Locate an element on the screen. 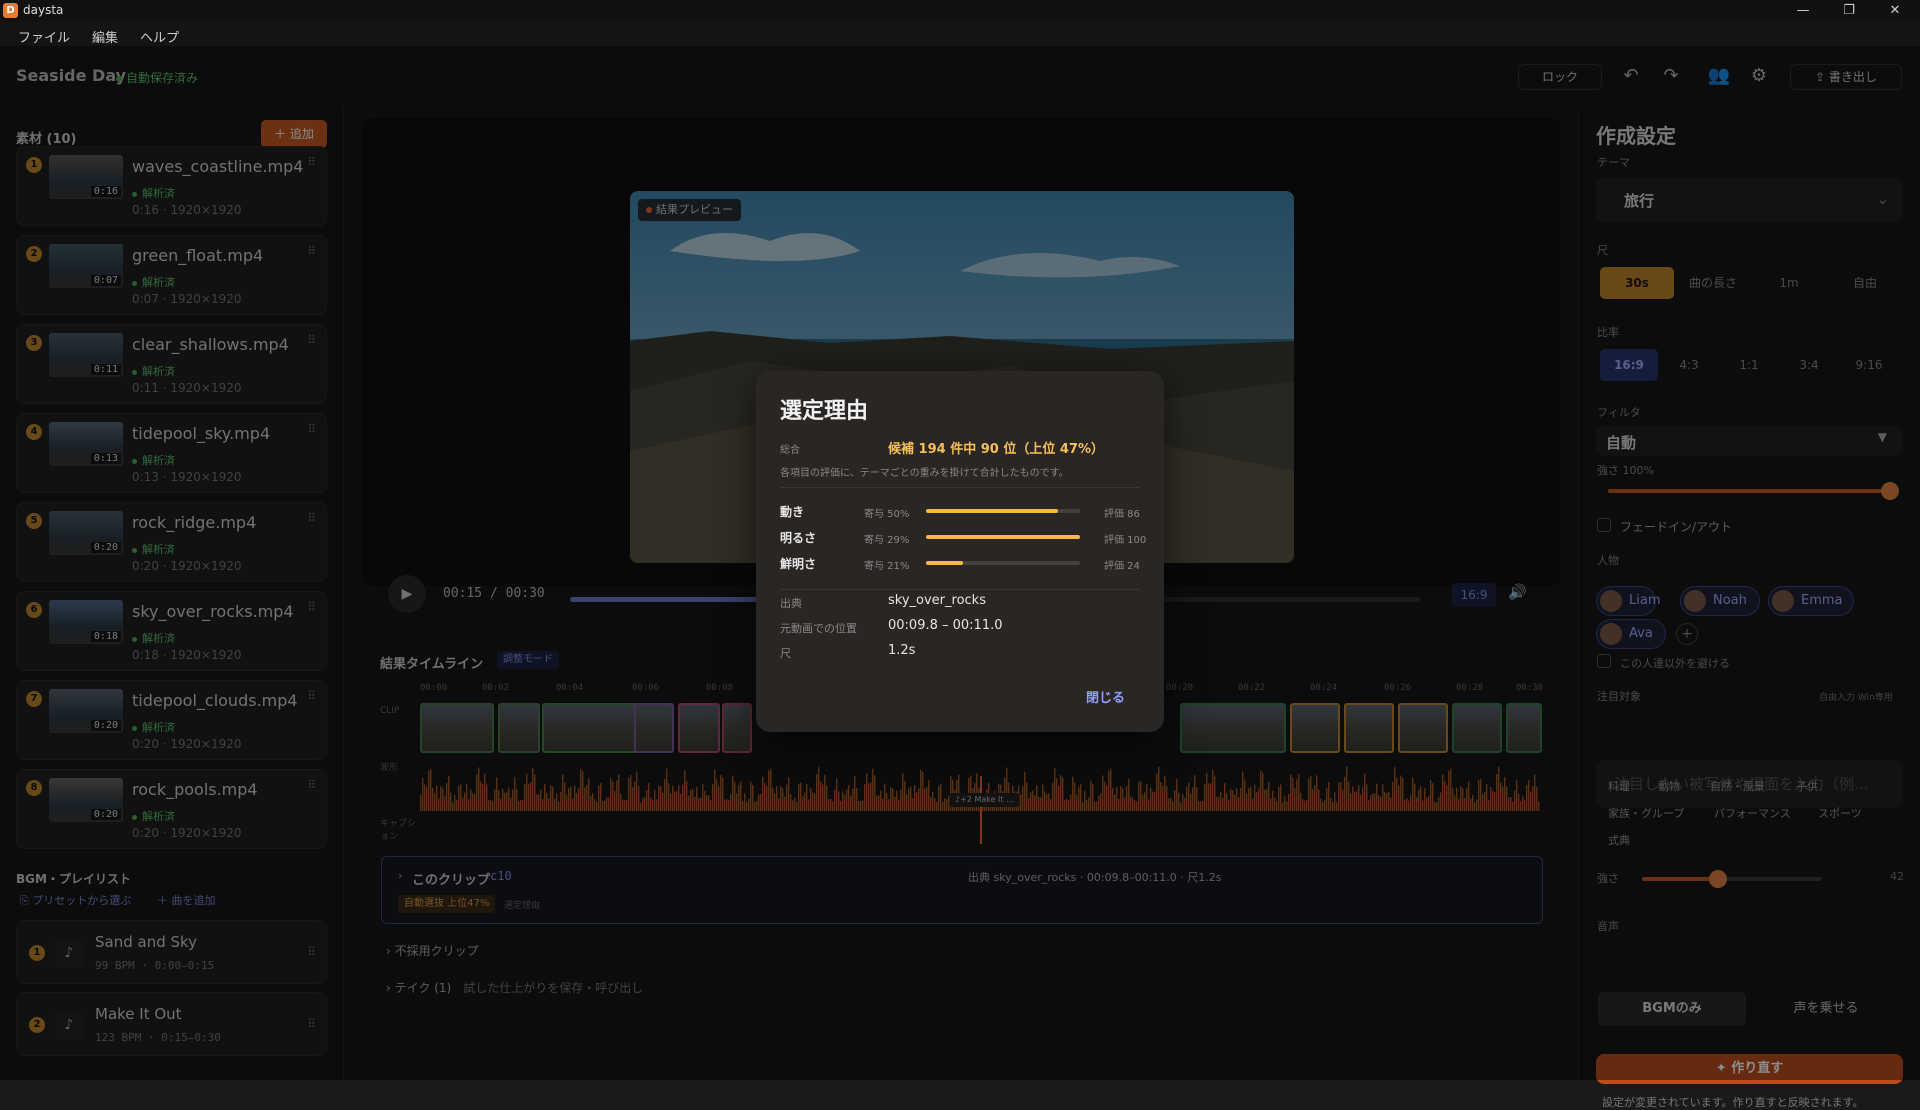 The height and width of the screenshot is (1110, 1920). menu-bar: ファイル 編集 ヘルプ is located at coordinates (960, 34).